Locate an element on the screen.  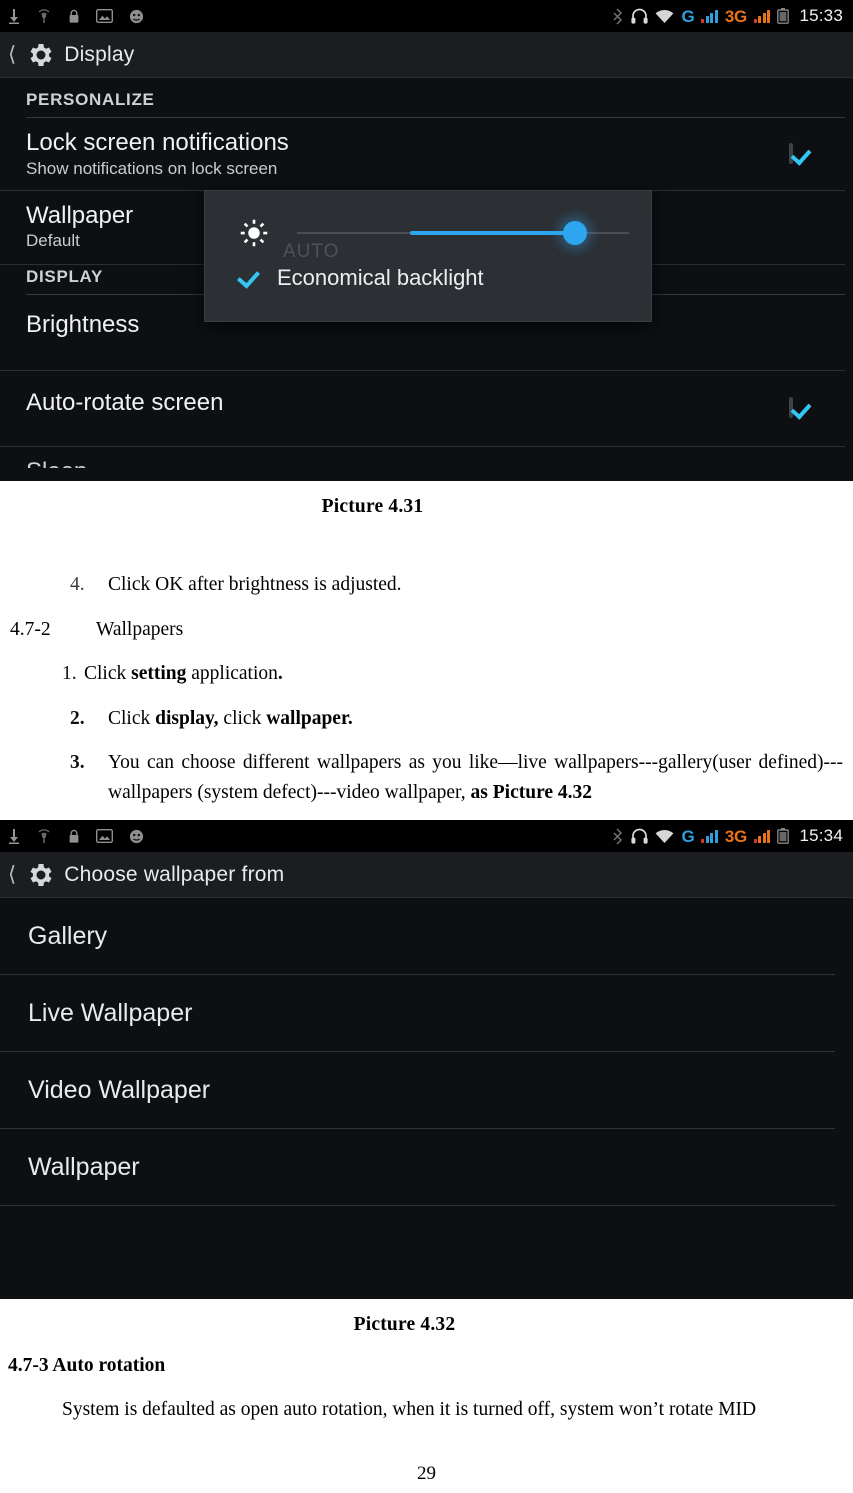
row-title: Auto-rotate screen is located at coordinates (125, 402).